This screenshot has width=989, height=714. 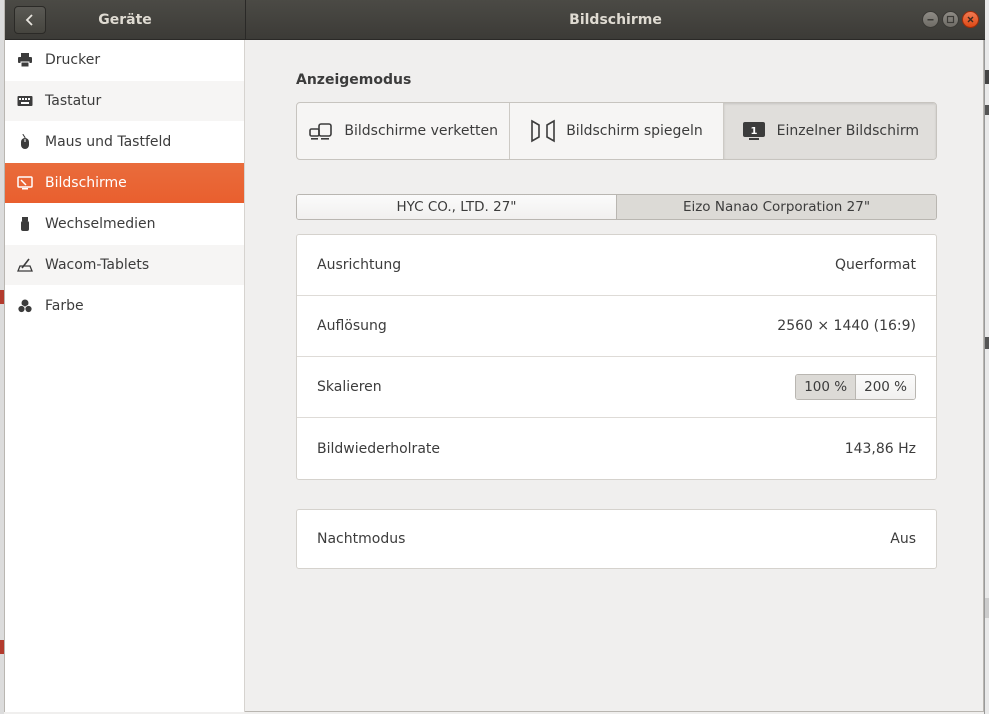 What do you see at coordinates (25, 60) in the screenshot?
I see `printer-icon` at bounding box center [25, 60].